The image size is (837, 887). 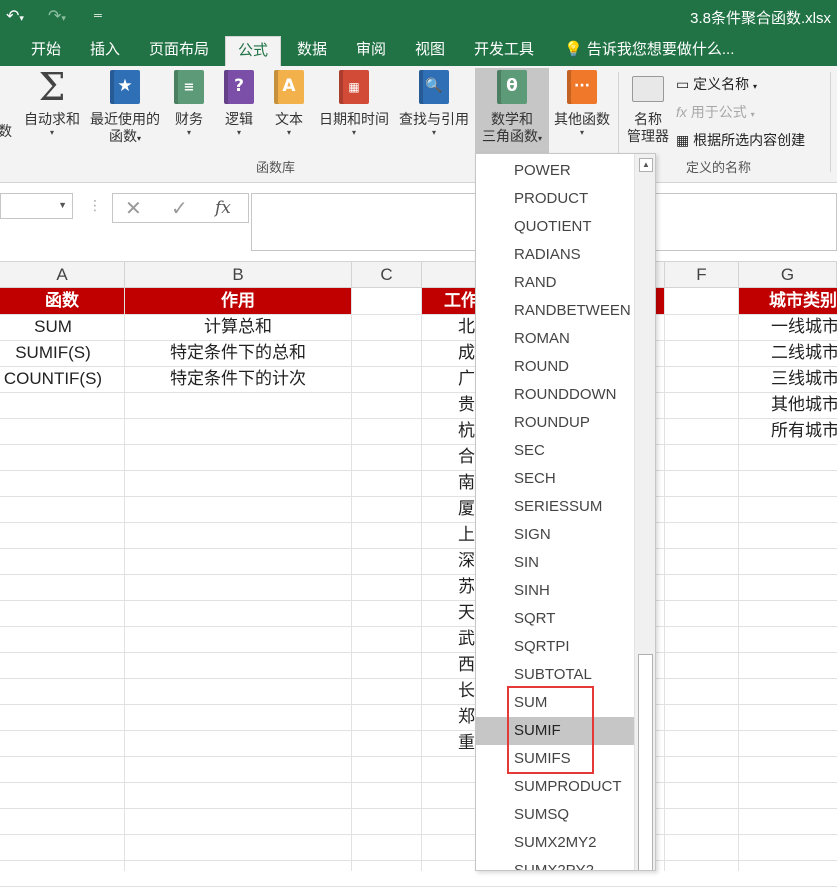 What do you see at coordinates (555, 395) in the screenshot?
I see `dropdown-item-rounddown: ROUNDDOWN` at bounding box center [555, 395].